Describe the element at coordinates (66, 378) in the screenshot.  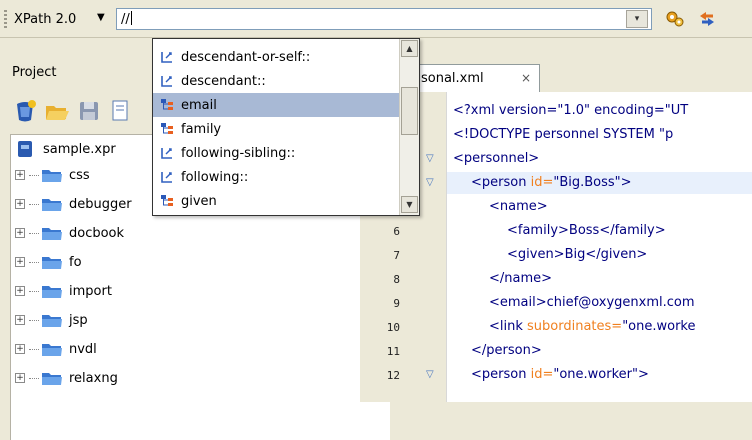
I see `tree-item-relaxng: + relaxng` at that location.